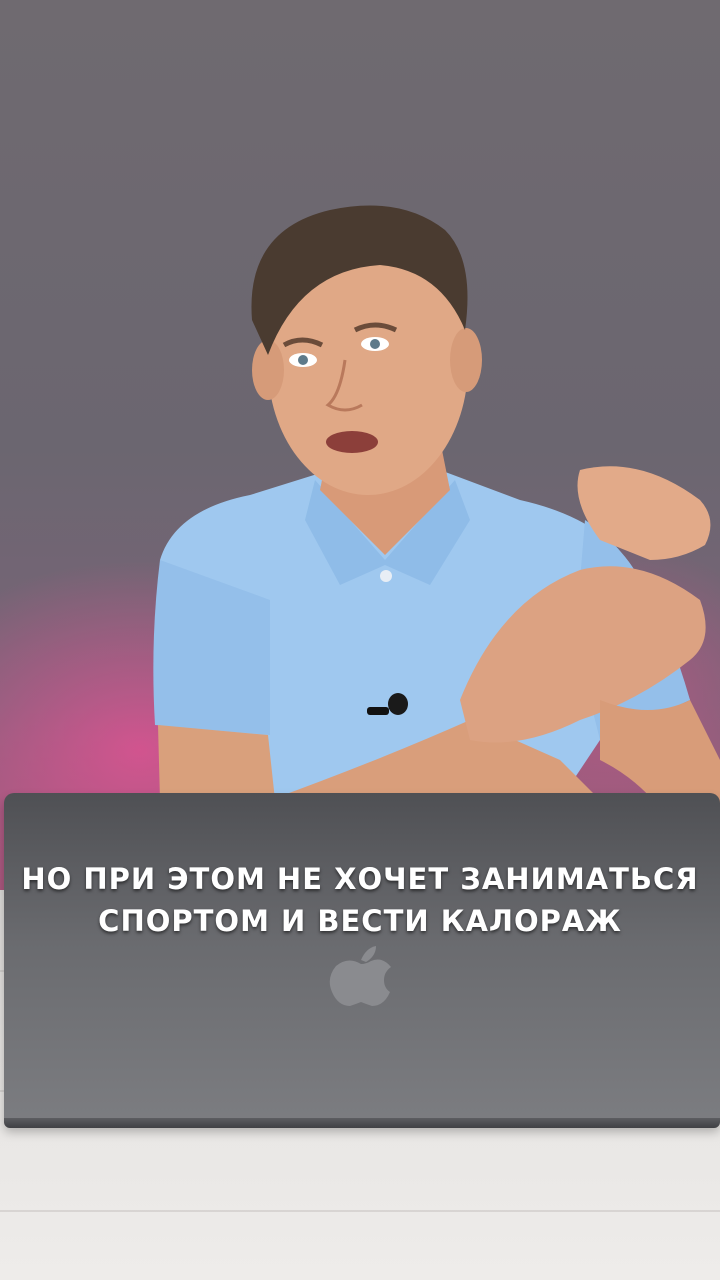 The image size is (720, 1280). What do you see at coordinates (360, 976) in the screenshot?
I see `apple-logo-icon` at bounding box center [360, 976].